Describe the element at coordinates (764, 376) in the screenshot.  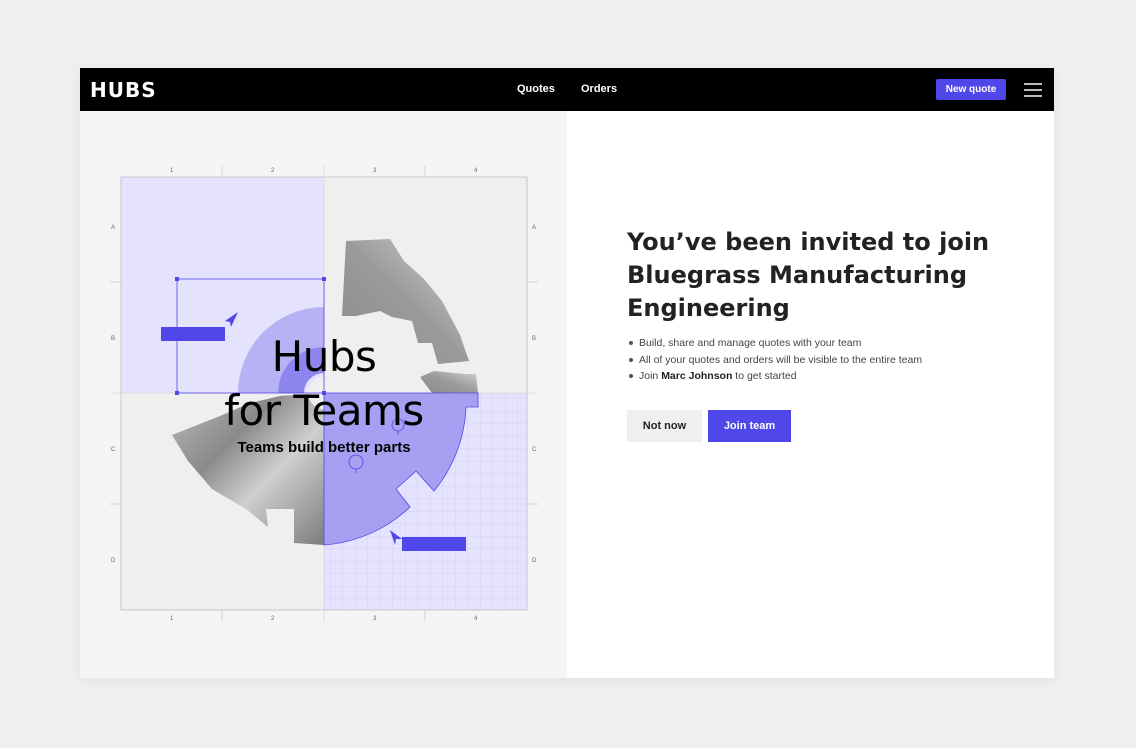
I see `join-suffix: to get started` at that location.